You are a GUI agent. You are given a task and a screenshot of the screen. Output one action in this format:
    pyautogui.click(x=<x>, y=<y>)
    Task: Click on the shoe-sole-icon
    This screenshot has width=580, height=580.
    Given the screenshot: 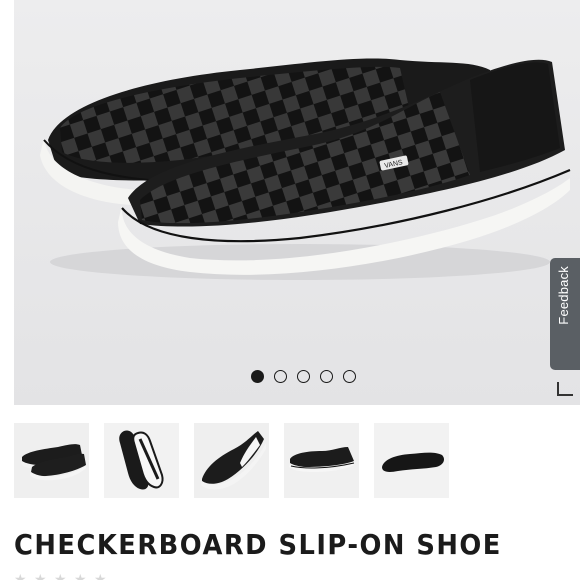 What is the action you would take?
    pyautogui.click(x=411, y=460)
    